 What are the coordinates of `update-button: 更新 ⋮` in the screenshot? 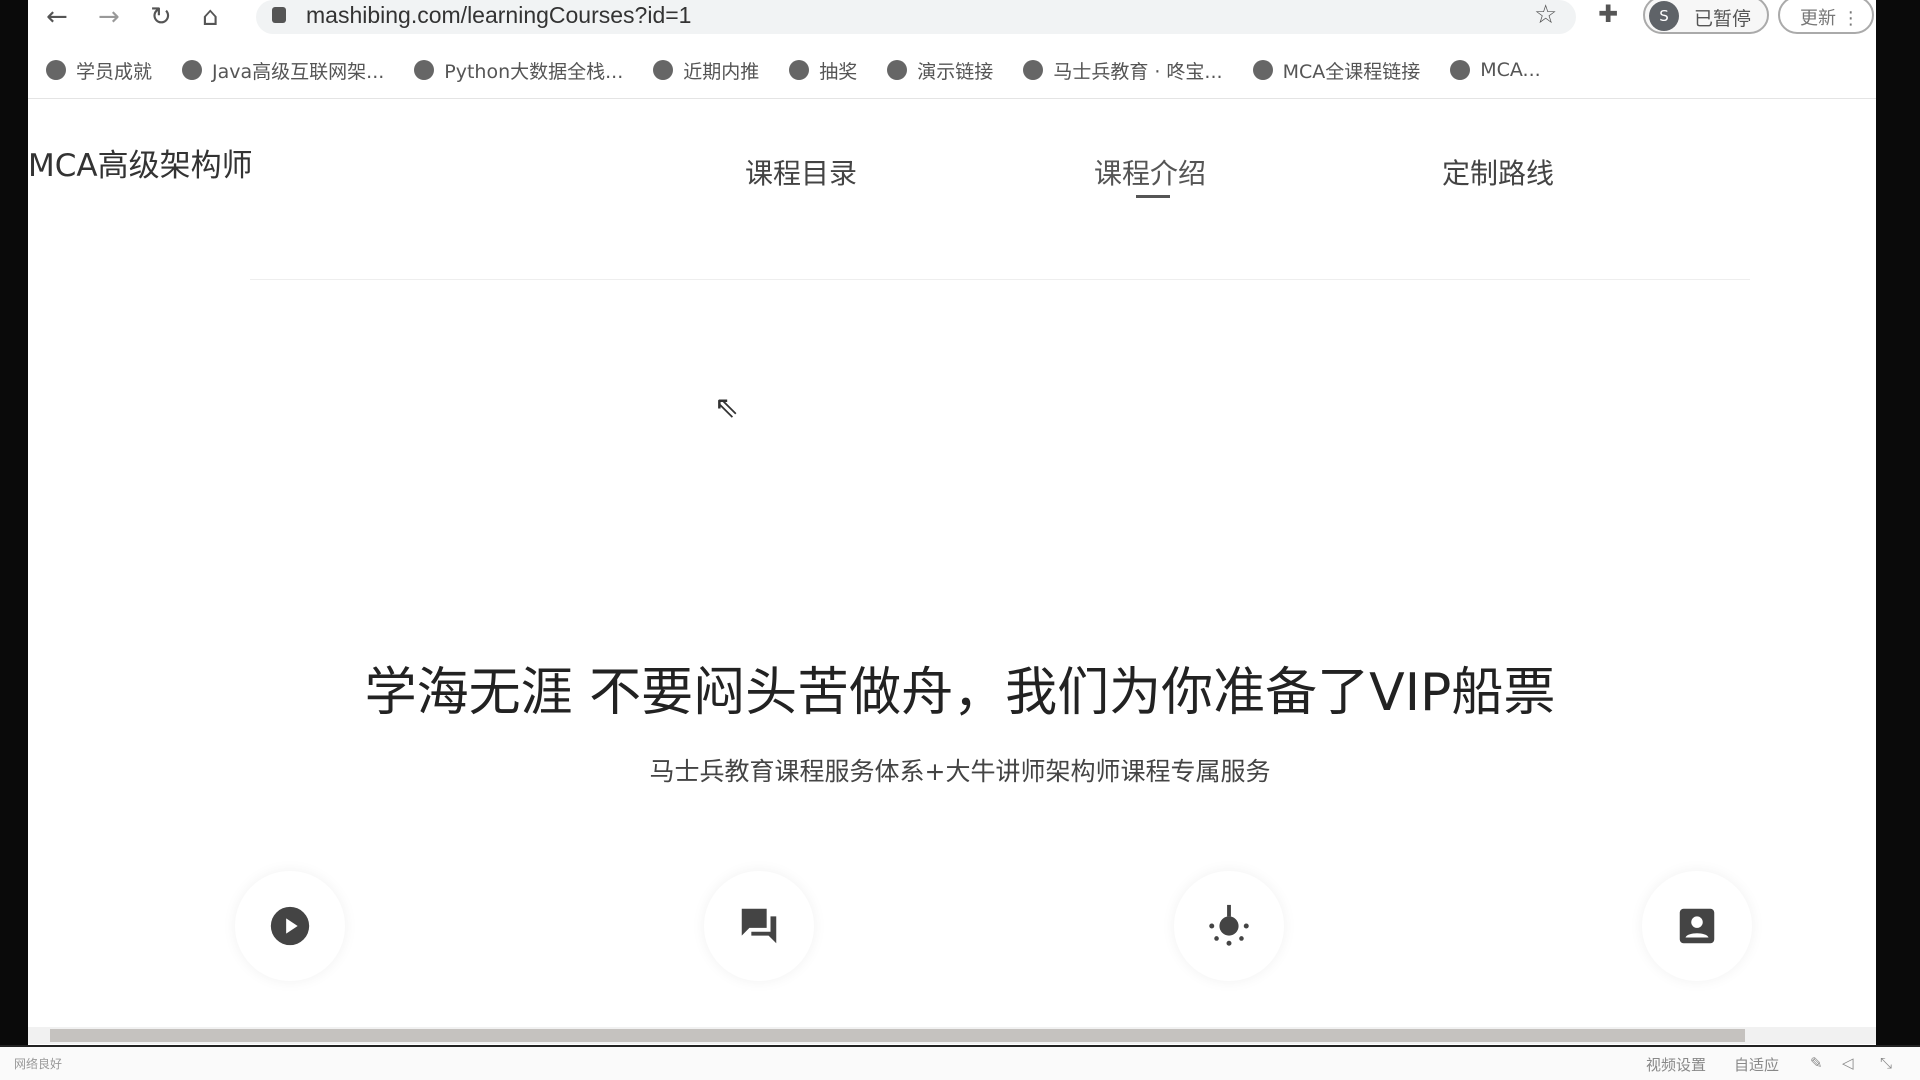 It's located at (1826, 17).